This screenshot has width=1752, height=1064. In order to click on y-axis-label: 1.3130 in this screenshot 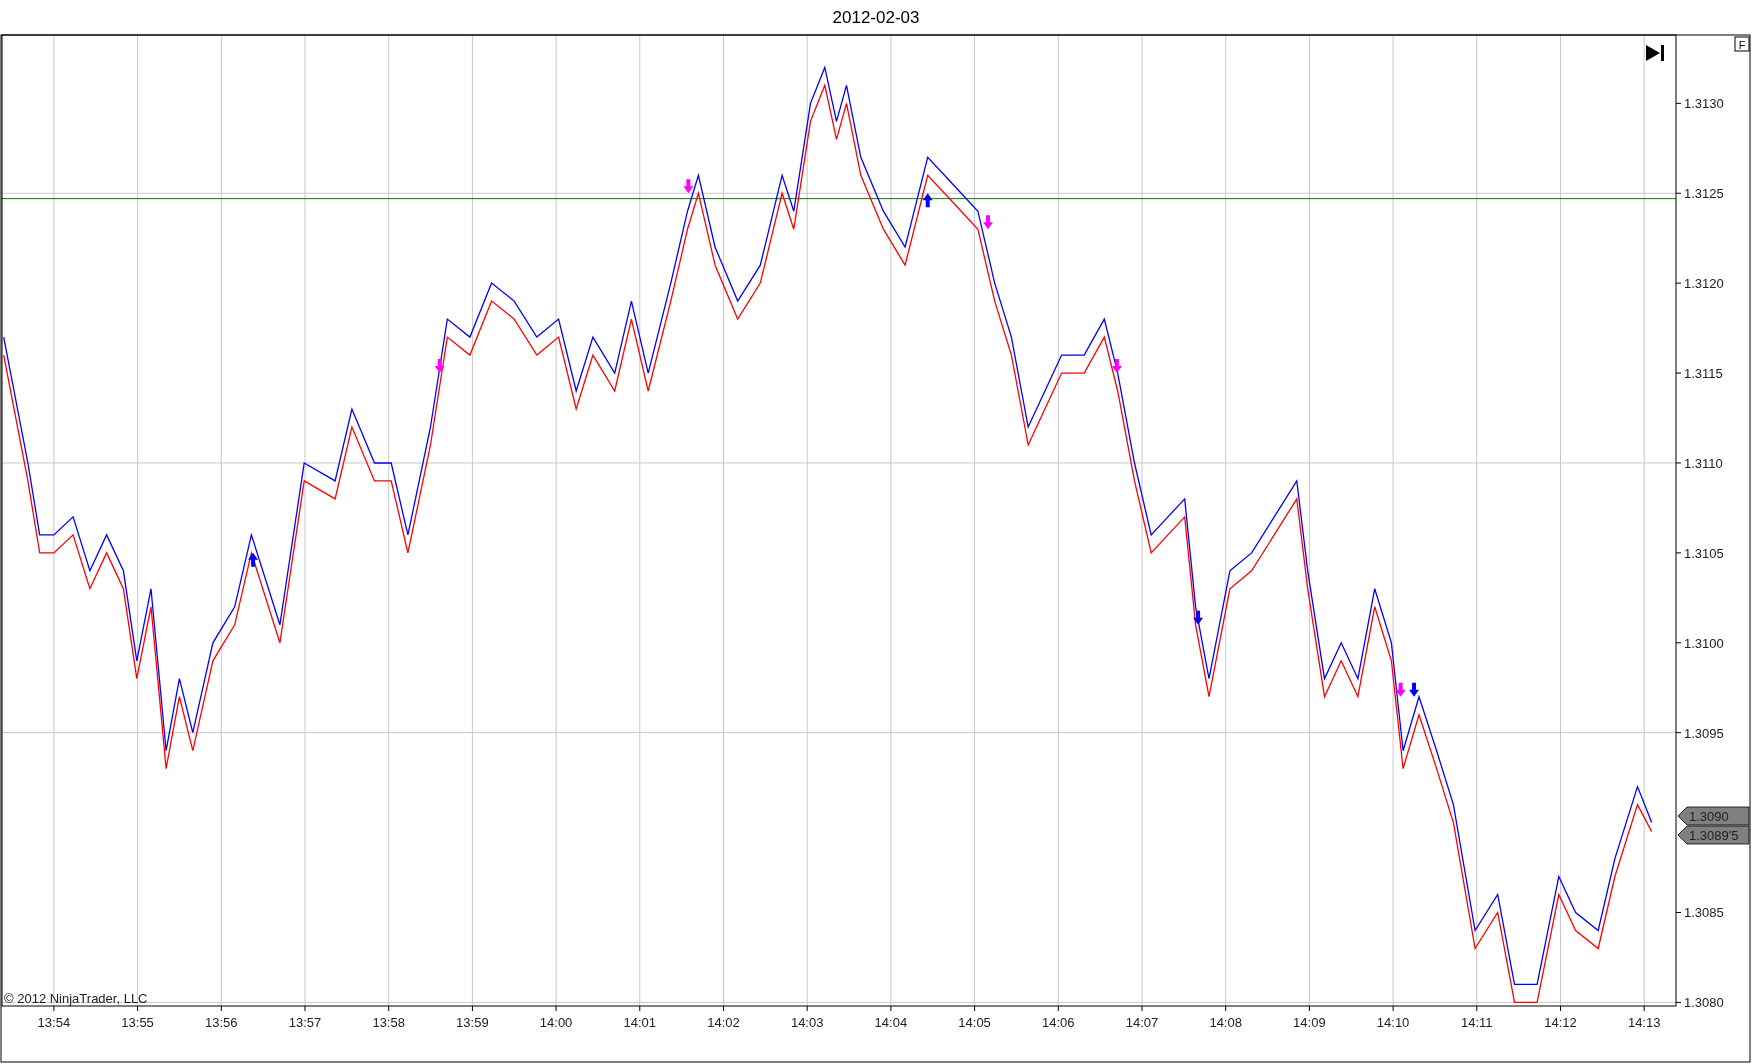, I will do `click(1704, 104)`.